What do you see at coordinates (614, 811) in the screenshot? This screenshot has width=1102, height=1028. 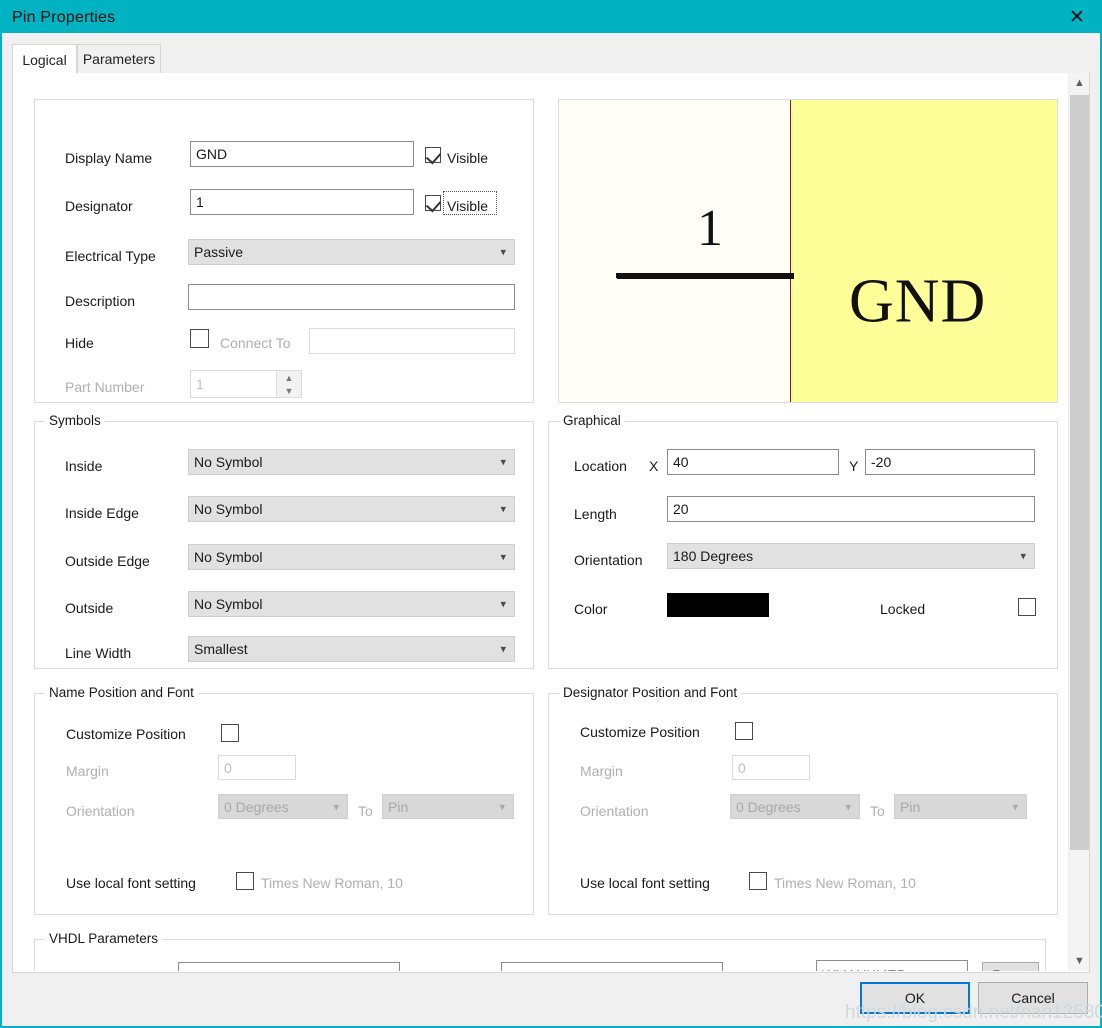 I see `designator-orientation-label: Orientation` at bounding box center [614, 811].